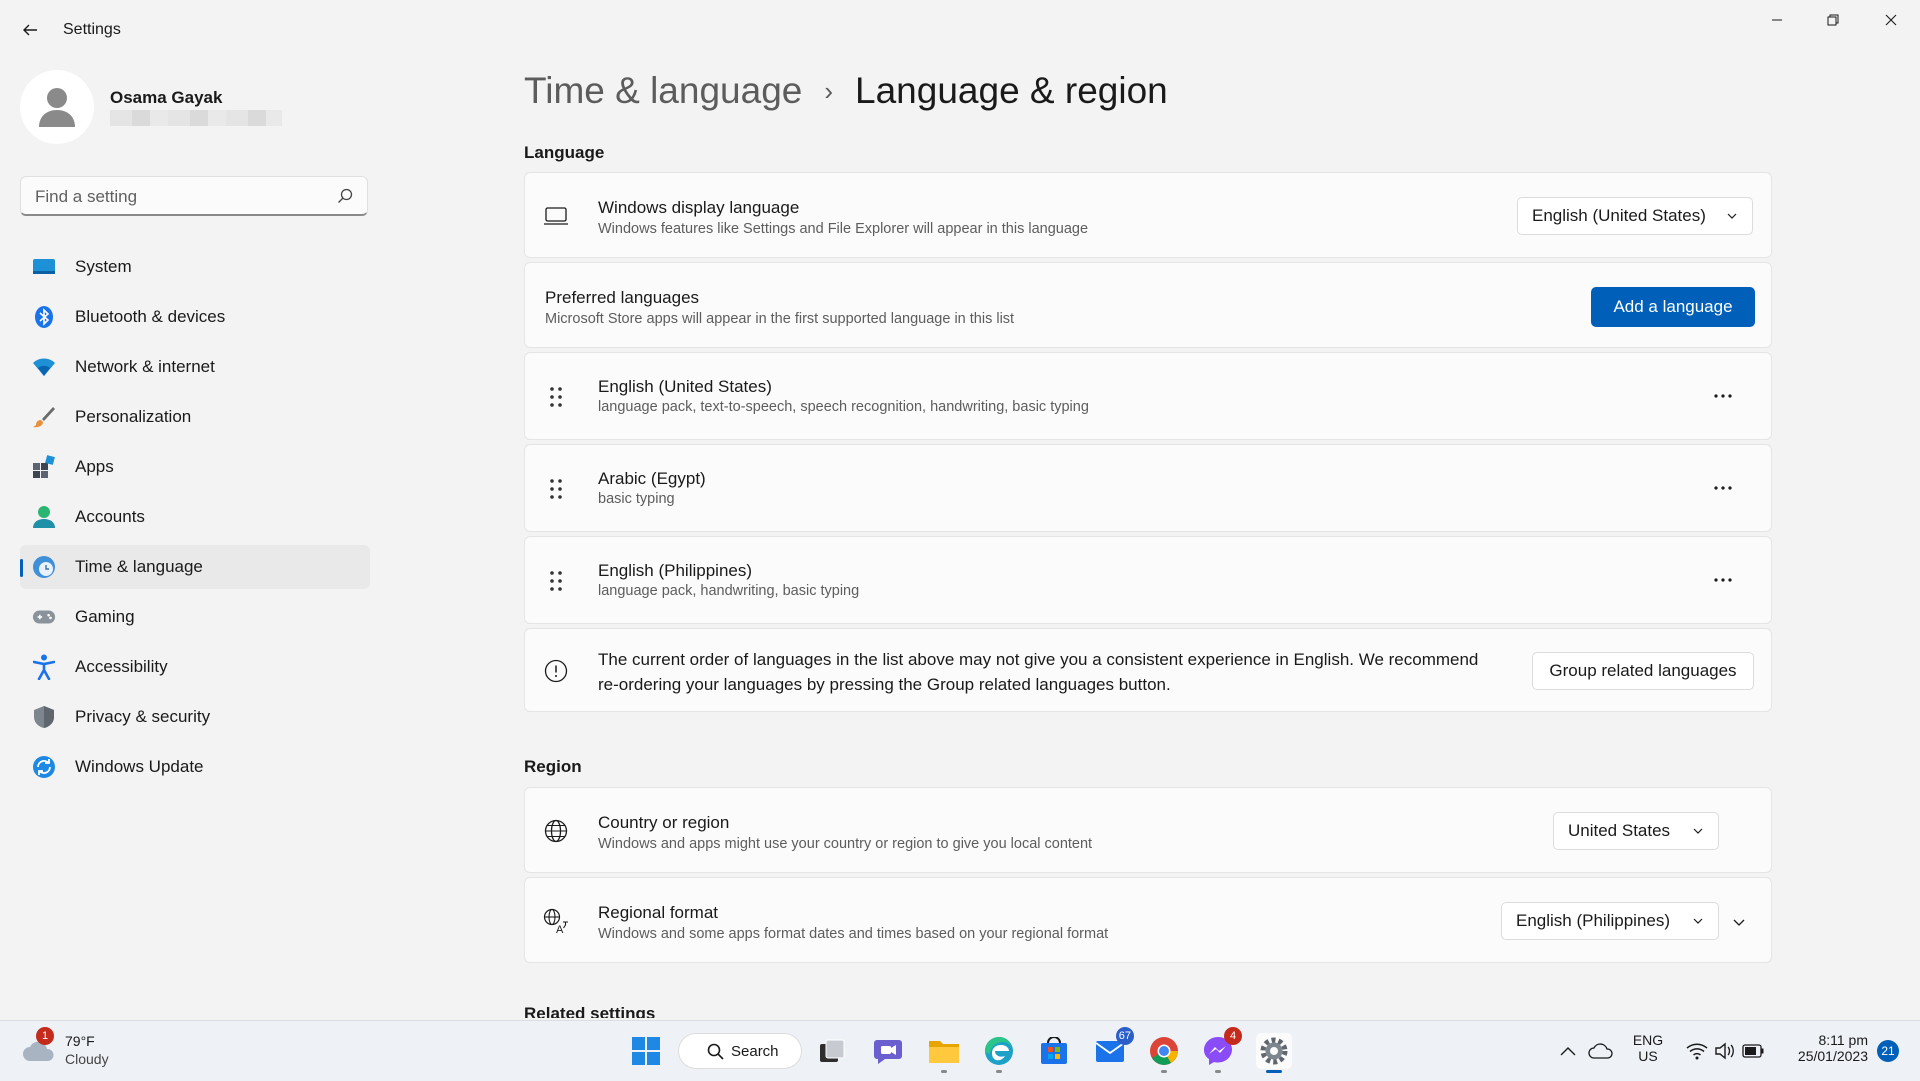 The width and height of the screenshot is (1920, 1081). Describe the element at coordinates (185, 197) in the screenshot. I see `search-input` at that location.